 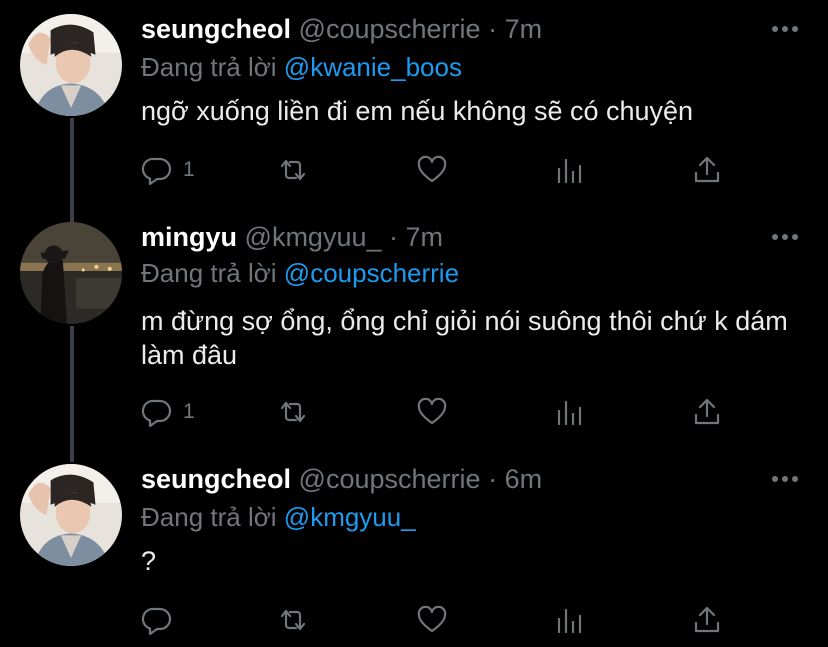 I want to click on replying-to: Đang trả lời @kmgyuu_, so click(x=278, y=517).